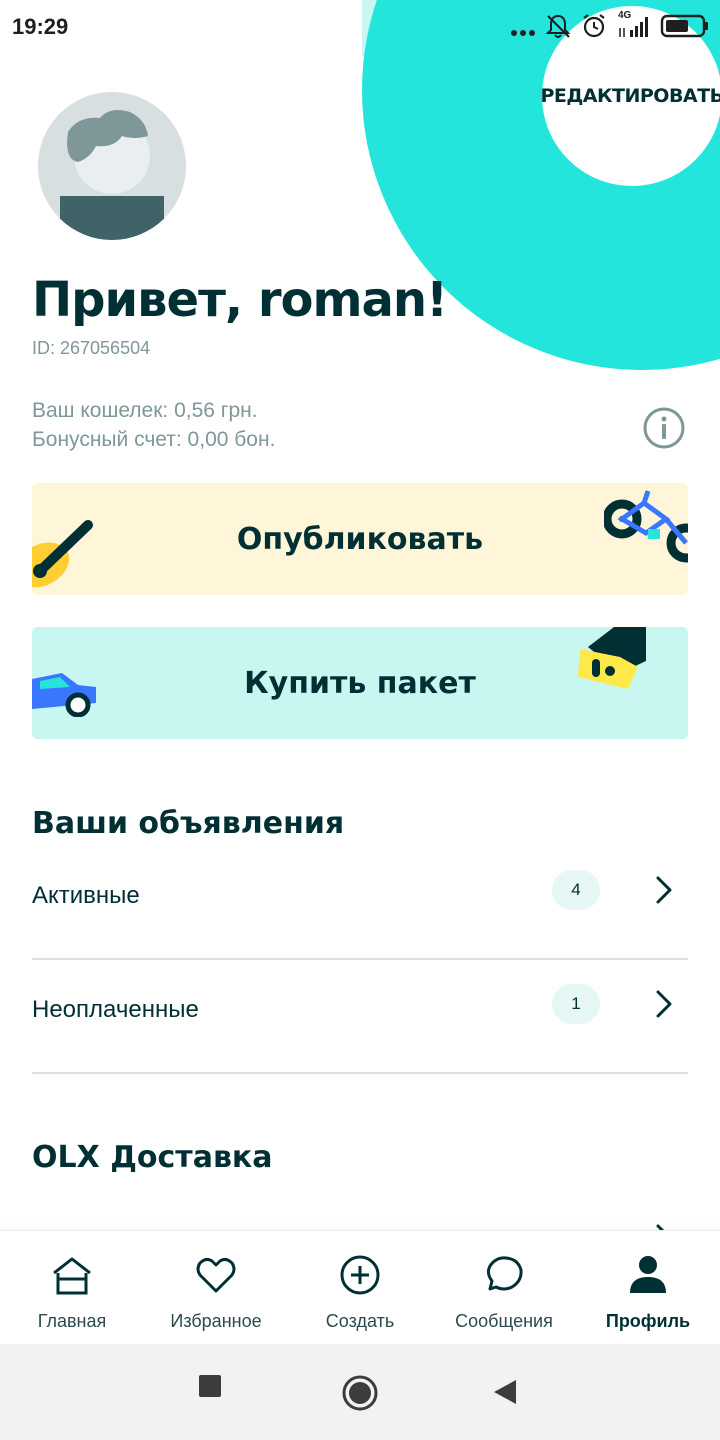 This screenshot has height=1440, width=720. What do you see at coordinates (216, 1275) in the screenshot?
I see `heart-icon` at bounding box center [216, 1275].